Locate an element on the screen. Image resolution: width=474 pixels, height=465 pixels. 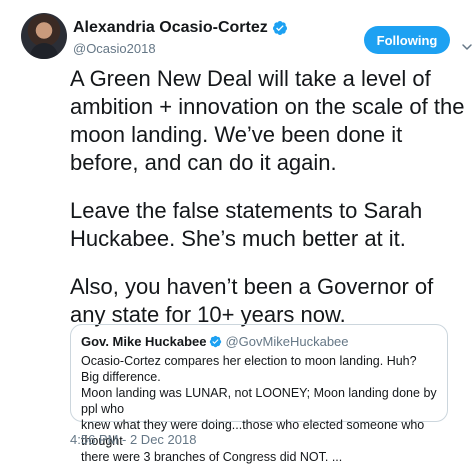
avatar is located at coordinates (44, 36).